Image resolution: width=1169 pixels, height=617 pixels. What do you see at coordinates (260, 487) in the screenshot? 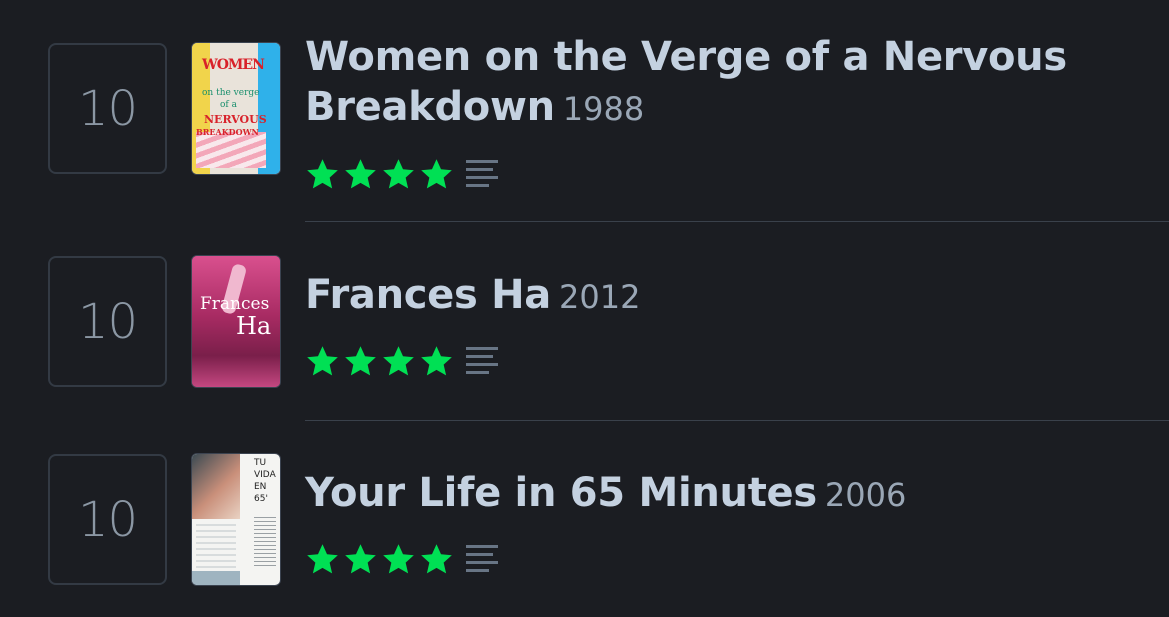
I see `poster-line: EN` at bounding box center [260, 487].